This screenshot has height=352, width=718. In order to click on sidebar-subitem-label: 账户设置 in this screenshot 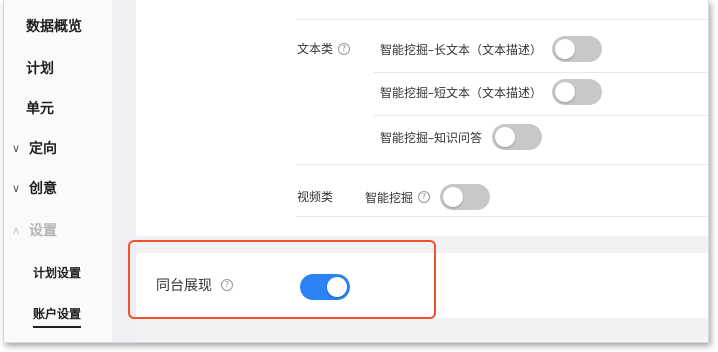, I will do `click(57, 314)`.